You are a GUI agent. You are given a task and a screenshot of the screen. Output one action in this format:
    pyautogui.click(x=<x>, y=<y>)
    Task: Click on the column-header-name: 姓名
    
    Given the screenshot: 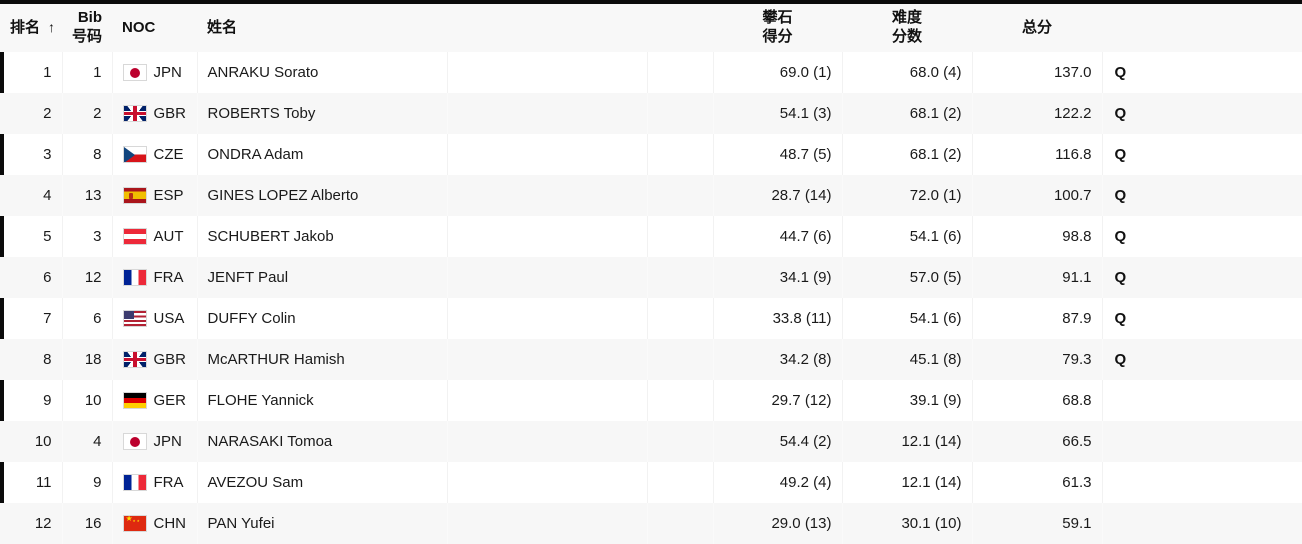 What is the action you would take?
    pyautogui.click(x=322, y=28)
    